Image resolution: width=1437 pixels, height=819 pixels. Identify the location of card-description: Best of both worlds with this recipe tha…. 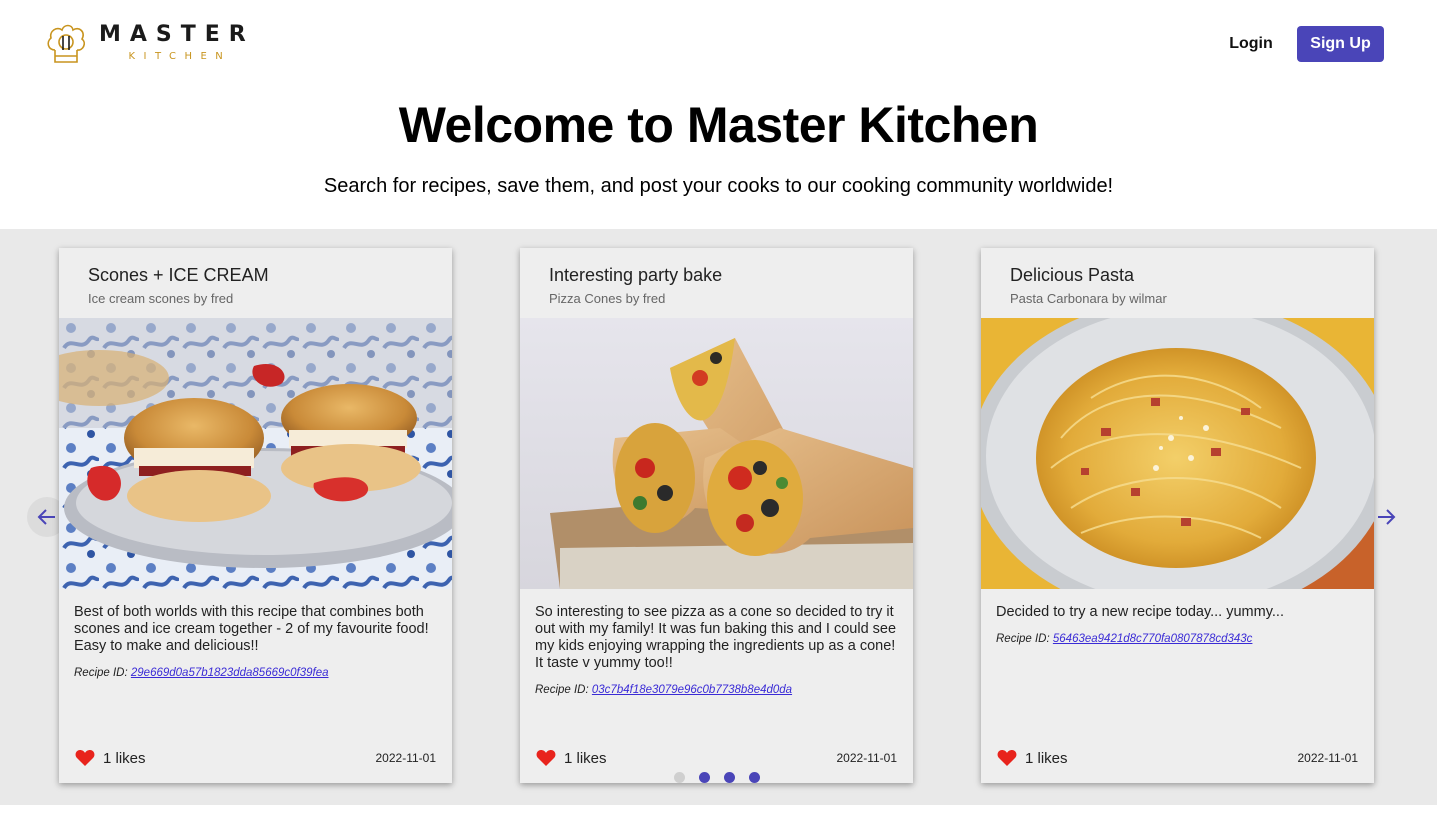
(251, 629).